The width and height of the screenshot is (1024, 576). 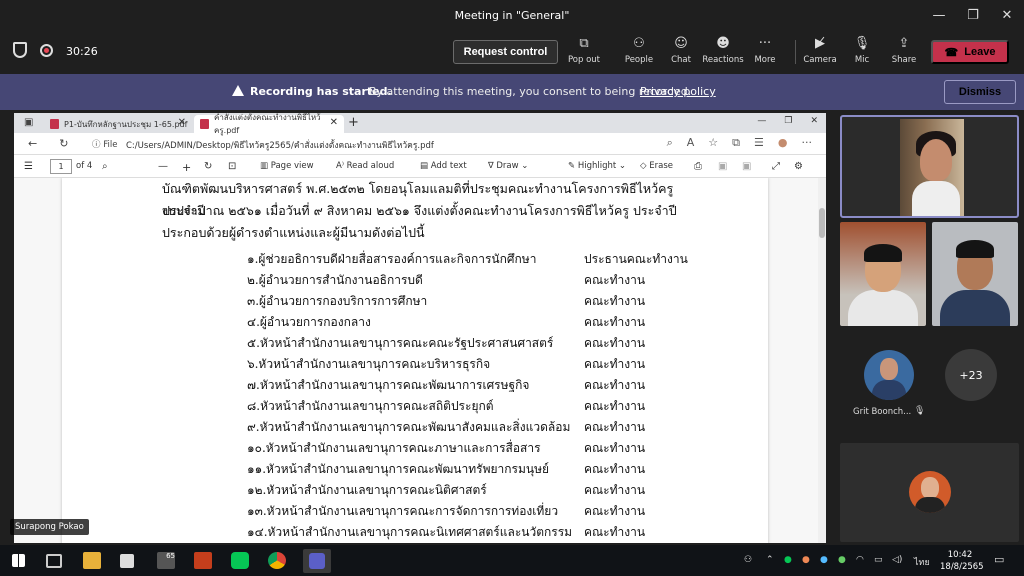 What do you see at coordinates (240, 560) in the screenshot?
I see `line-icon` at bounding box center [240, 560].